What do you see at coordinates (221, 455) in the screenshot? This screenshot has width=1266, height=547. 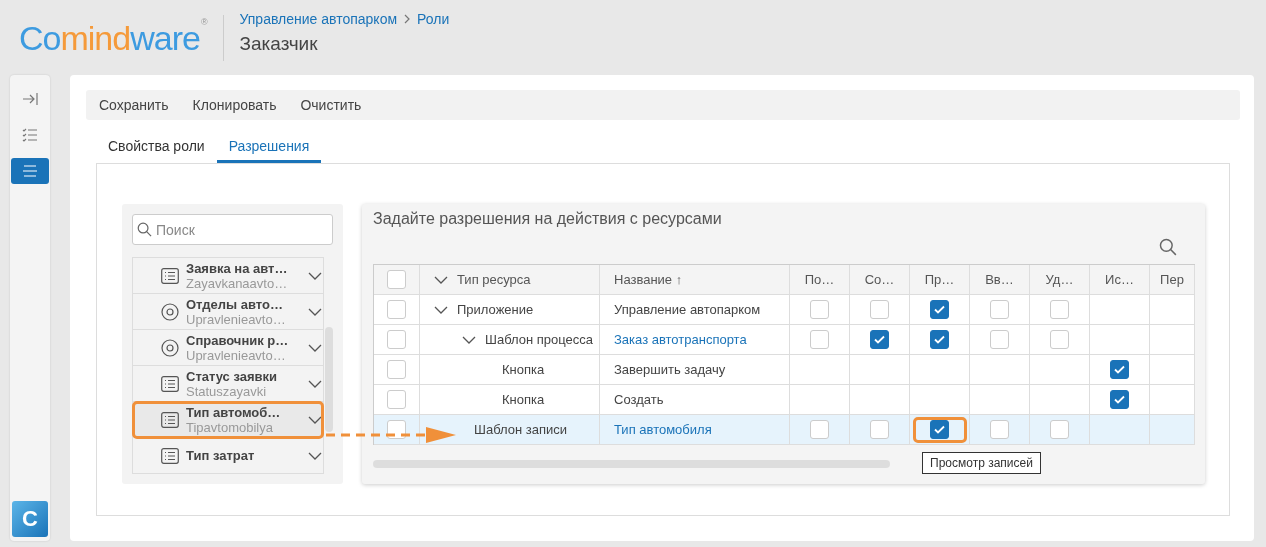 I see `resource-title: Тип затрат` at bounding box center [221, 455].